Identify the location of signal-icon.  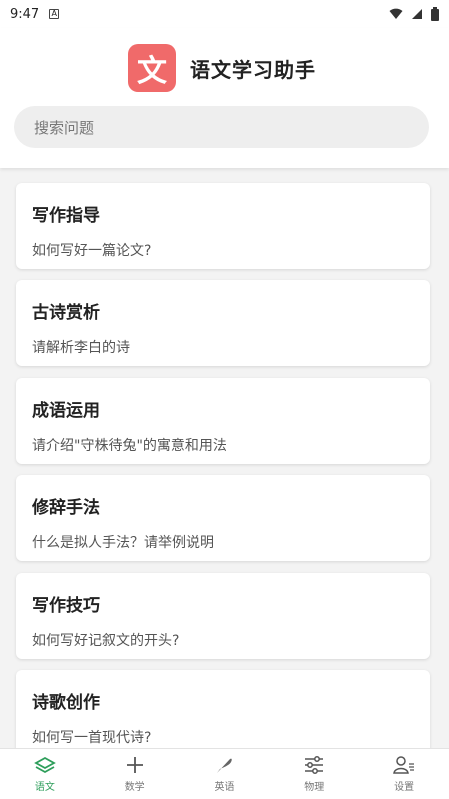
(417, 14).